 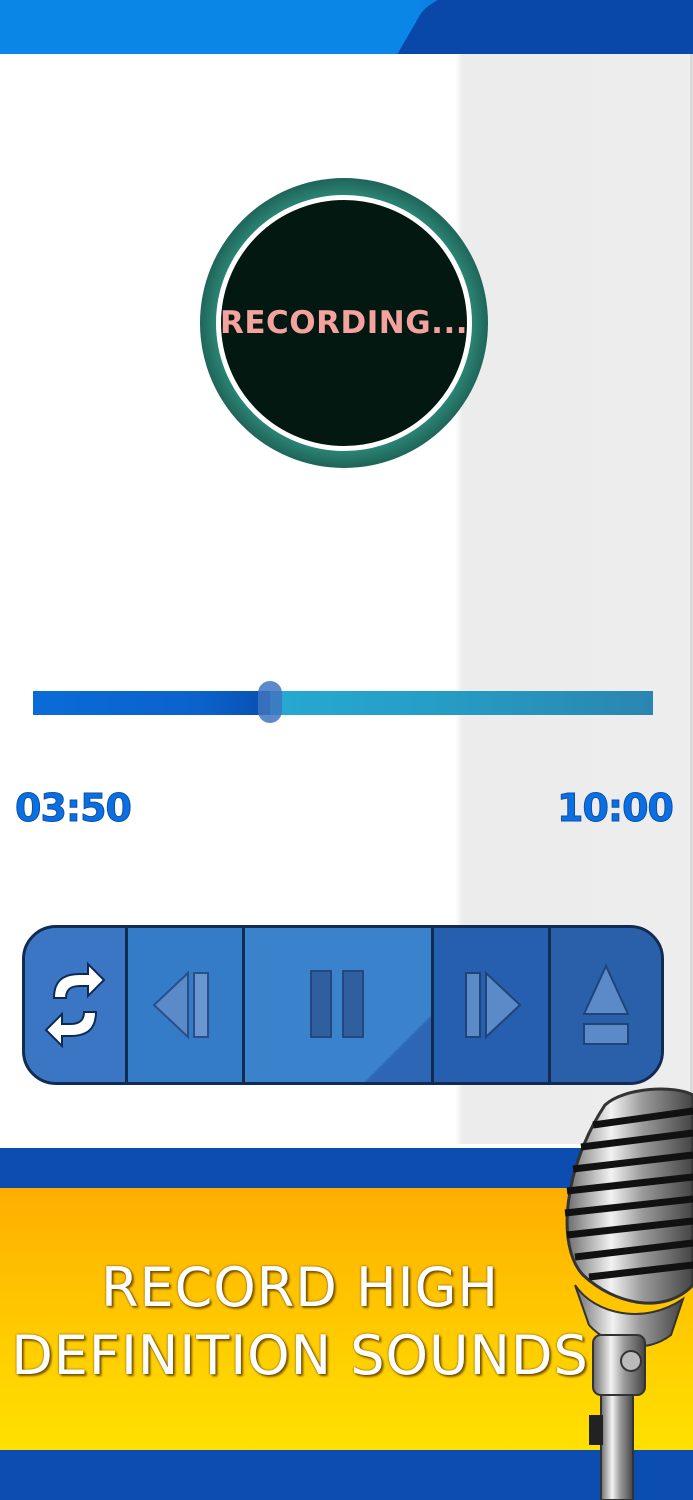 What do you see at coordinates (628, 1293) in the screenshot?
I see `microphone-icon` at bounding box center [628, 1293].